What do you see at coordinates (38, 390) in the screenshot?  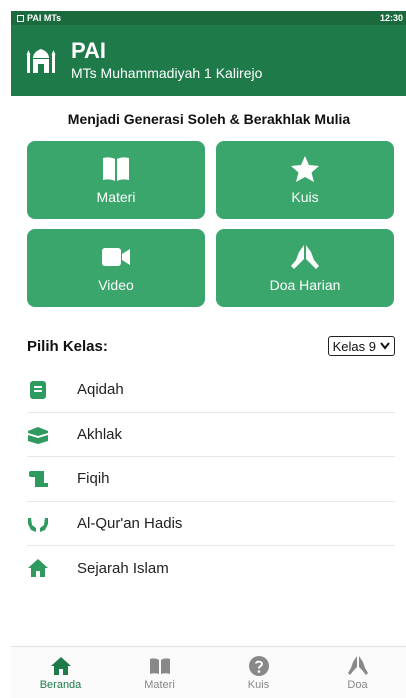 I see `book-quran-icon` at bounding box center [38, 390].